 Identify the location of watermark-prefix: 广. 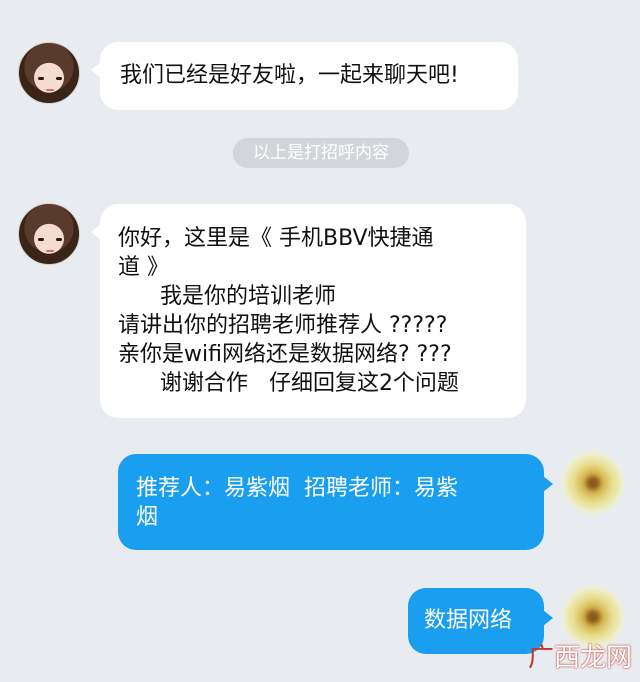
(540, 658).